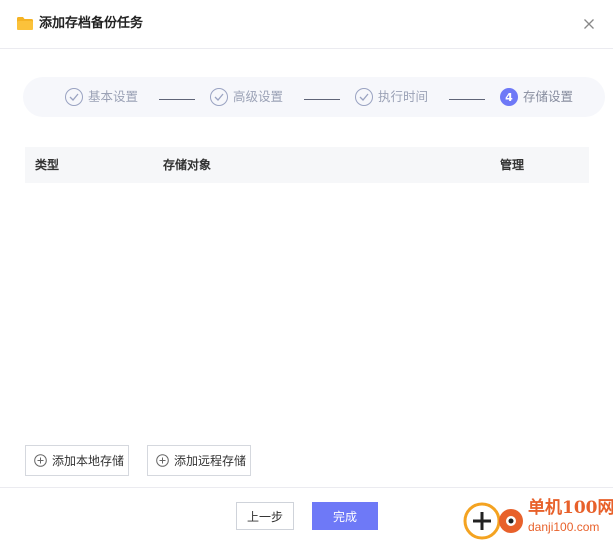 This screenshot has height=542, width=613. What do you see at coordinates (47, 165) in the screenshot?
I see `column-header-type: 类型` at bounding box center [47, 165].